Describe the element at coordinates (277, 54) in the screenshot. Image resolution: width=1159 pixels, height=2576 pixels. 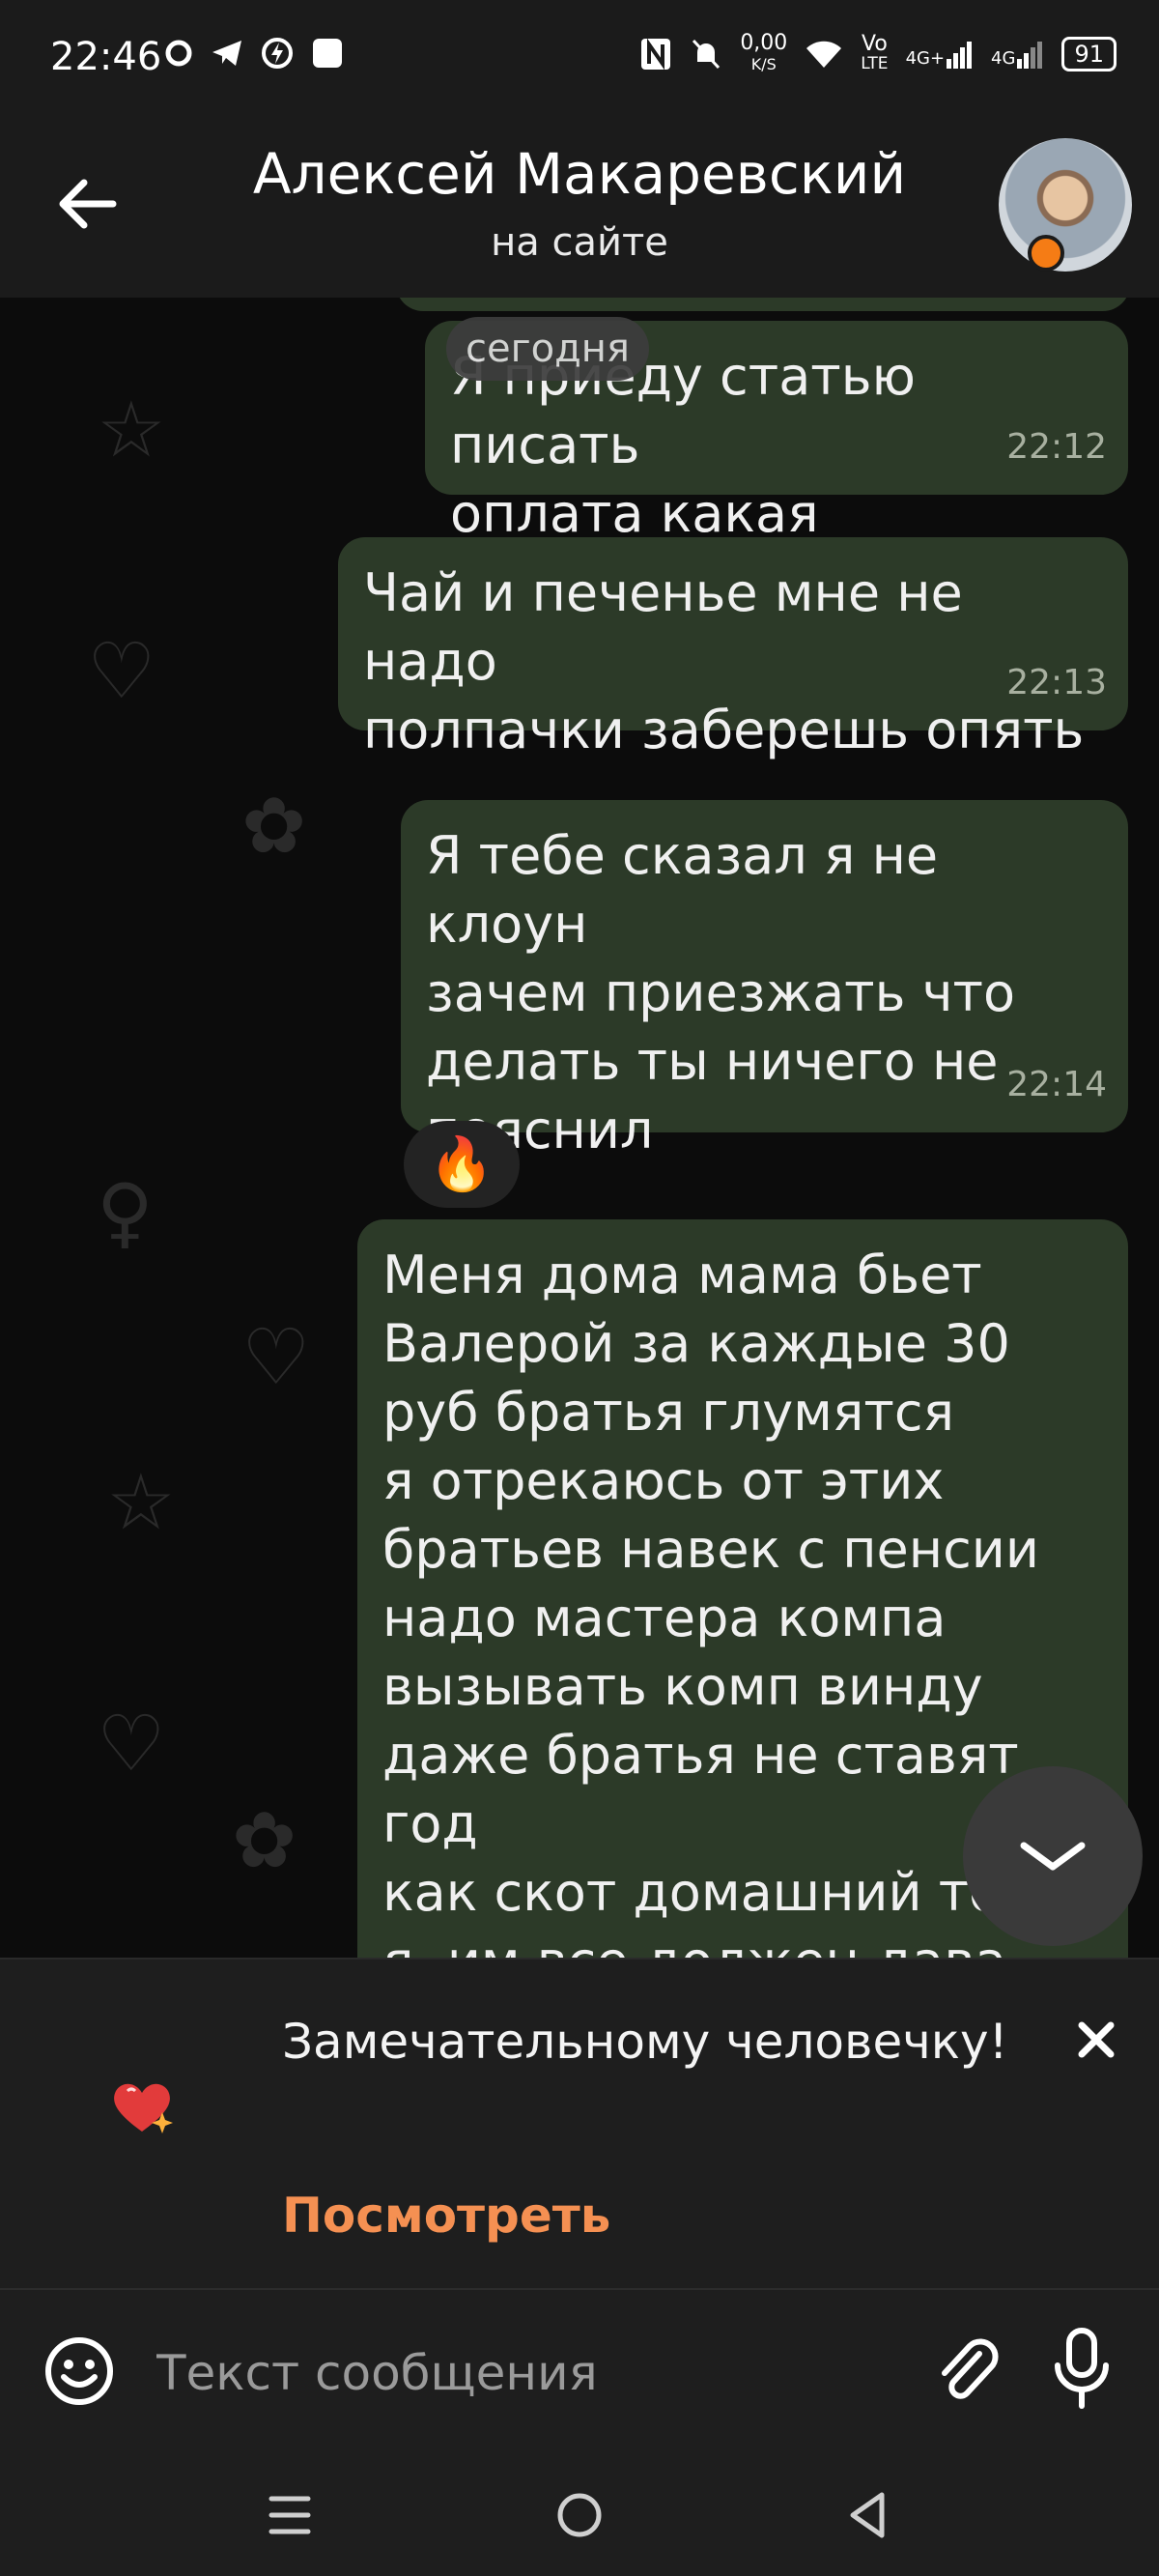
I see `lightning-circle-icon` at that location.